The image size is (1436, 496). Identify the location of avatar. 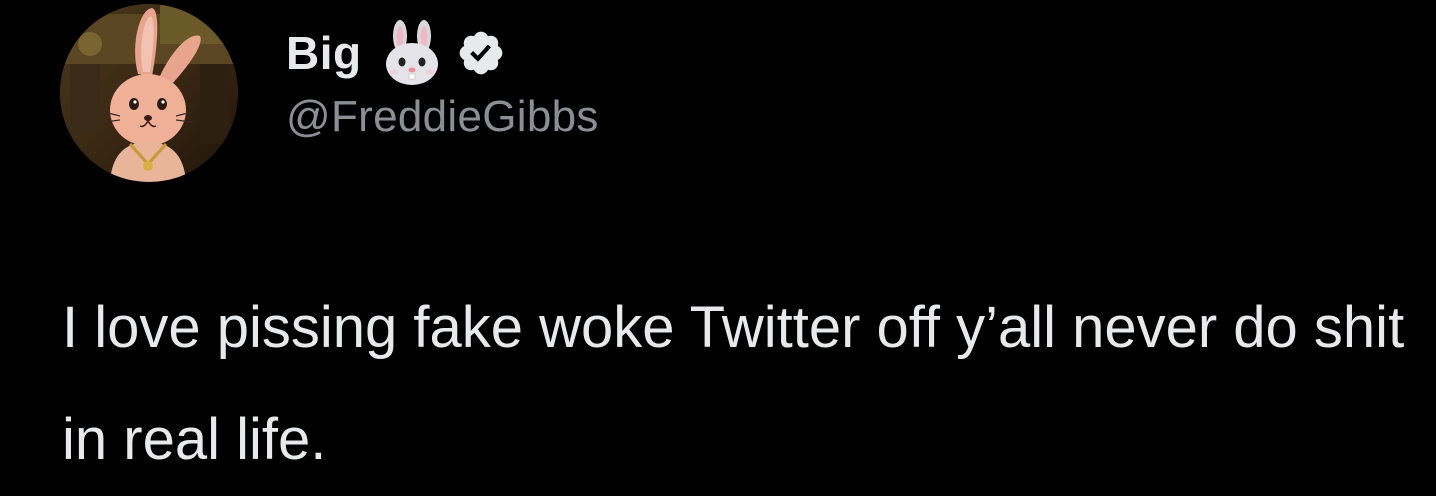
(149, 93).